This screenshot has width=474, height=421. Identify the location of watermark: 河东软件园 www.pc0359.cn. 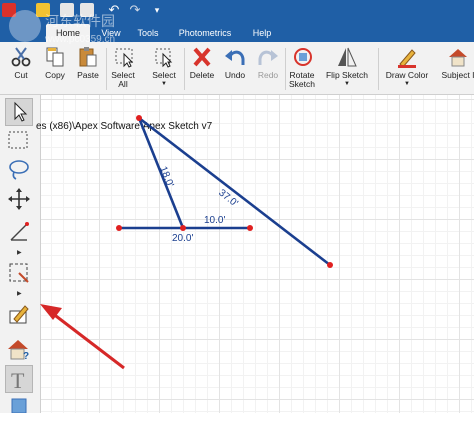
(62, 27).